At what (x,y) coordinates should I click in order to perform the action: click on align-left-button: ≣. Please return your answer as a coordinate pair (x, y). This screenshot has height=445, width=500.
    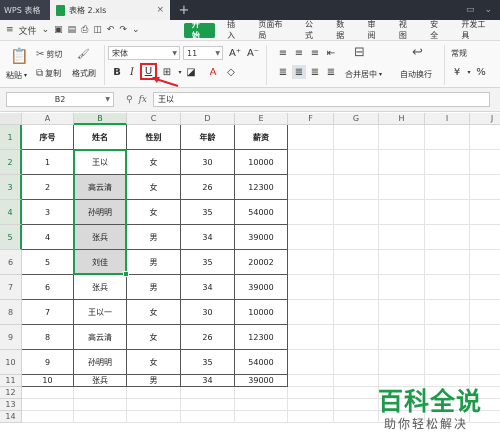
    Looking at the image, I should click on (283, 72).